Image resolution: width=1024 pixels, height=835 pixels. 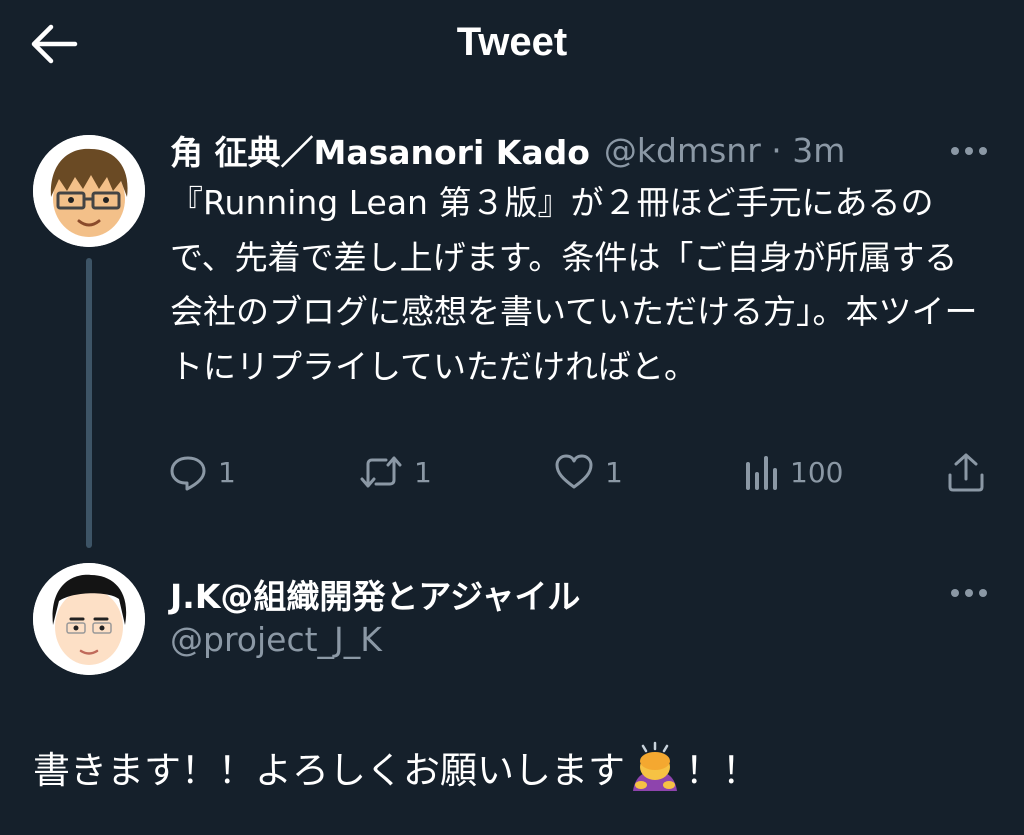 What do you see at coordinates (614, 472) in the screenshot?
I see `like-count: 1` at bounding box center [614, 472].